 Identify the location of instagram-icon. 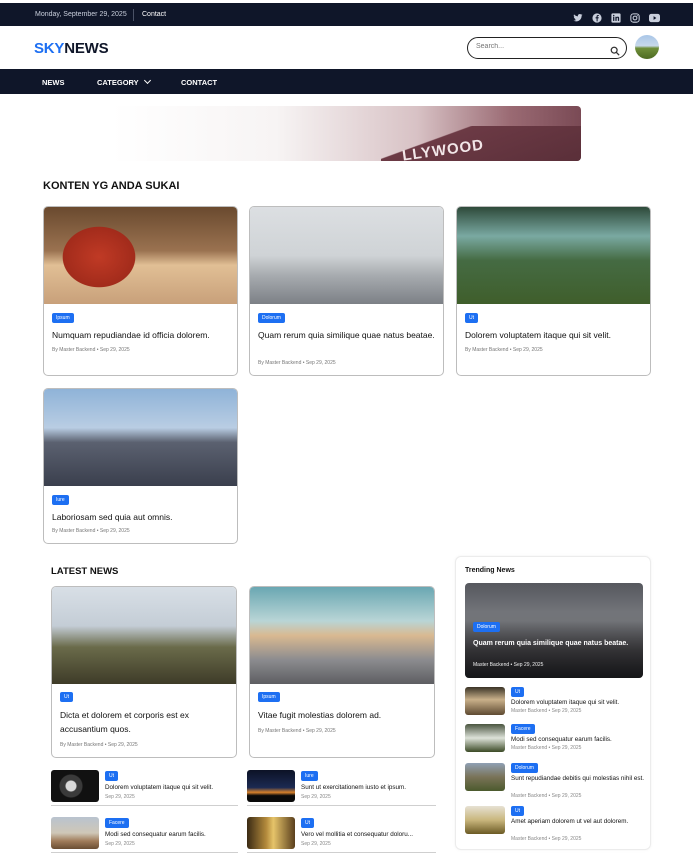
(635, 16).